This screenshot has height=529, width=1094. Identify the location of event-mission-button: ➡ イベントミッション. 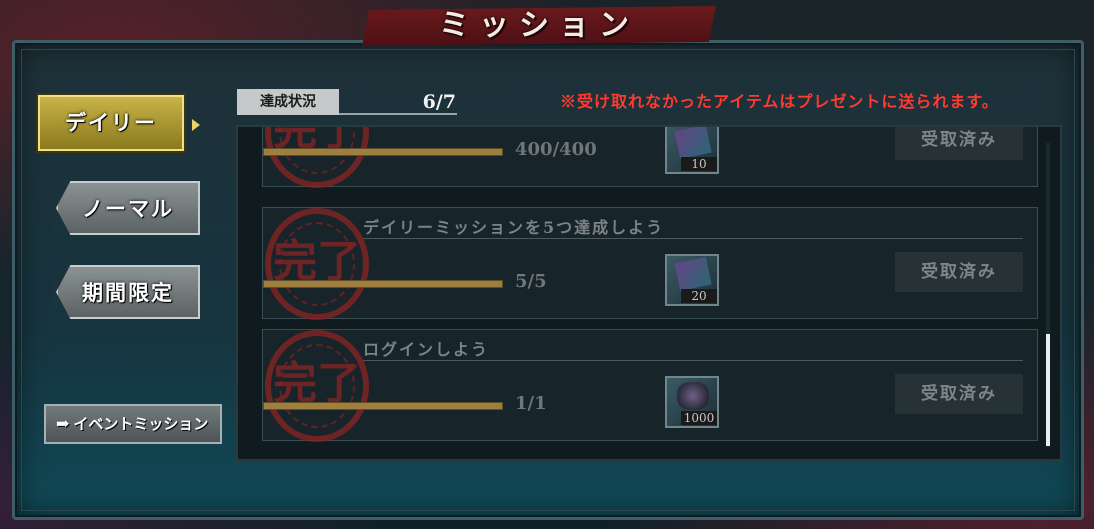
(133, 424).